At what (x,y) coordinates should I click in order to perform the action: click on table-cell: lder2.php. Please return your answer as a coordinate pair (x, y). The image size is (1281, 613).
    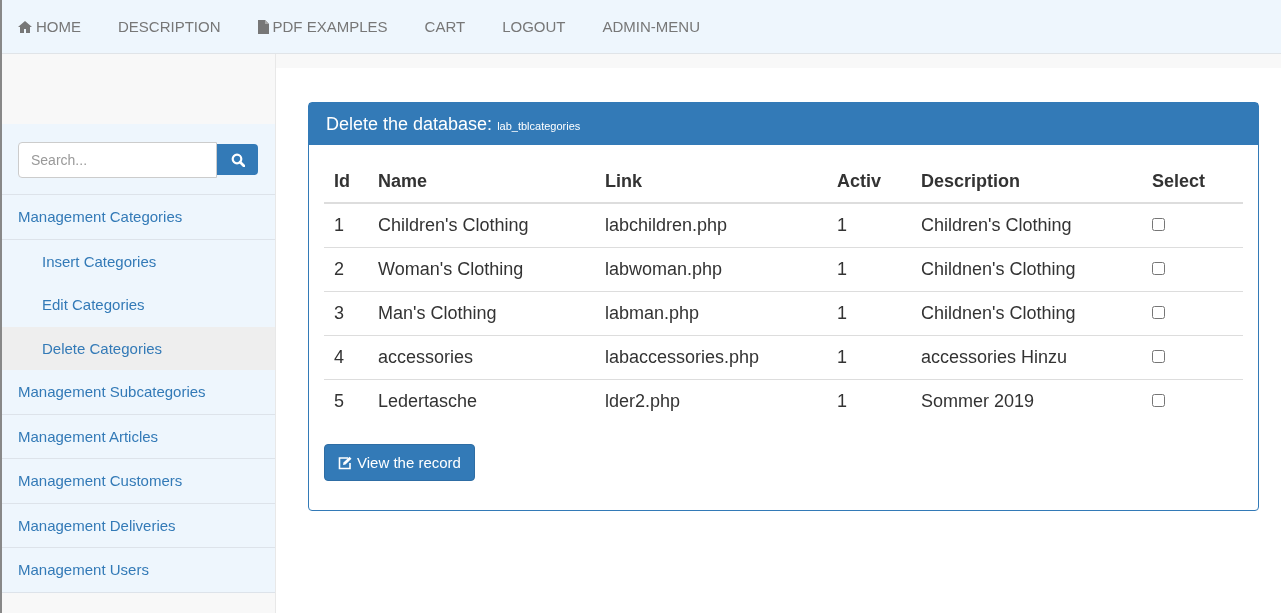
    Looking at the image, I should click on (711, 401).